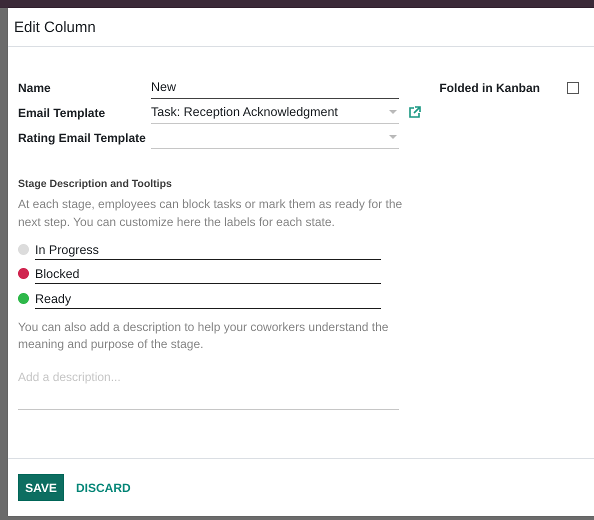 This screenshot has height=520, width=594. I want to click on input-field: Blocked, so click(208, 273).